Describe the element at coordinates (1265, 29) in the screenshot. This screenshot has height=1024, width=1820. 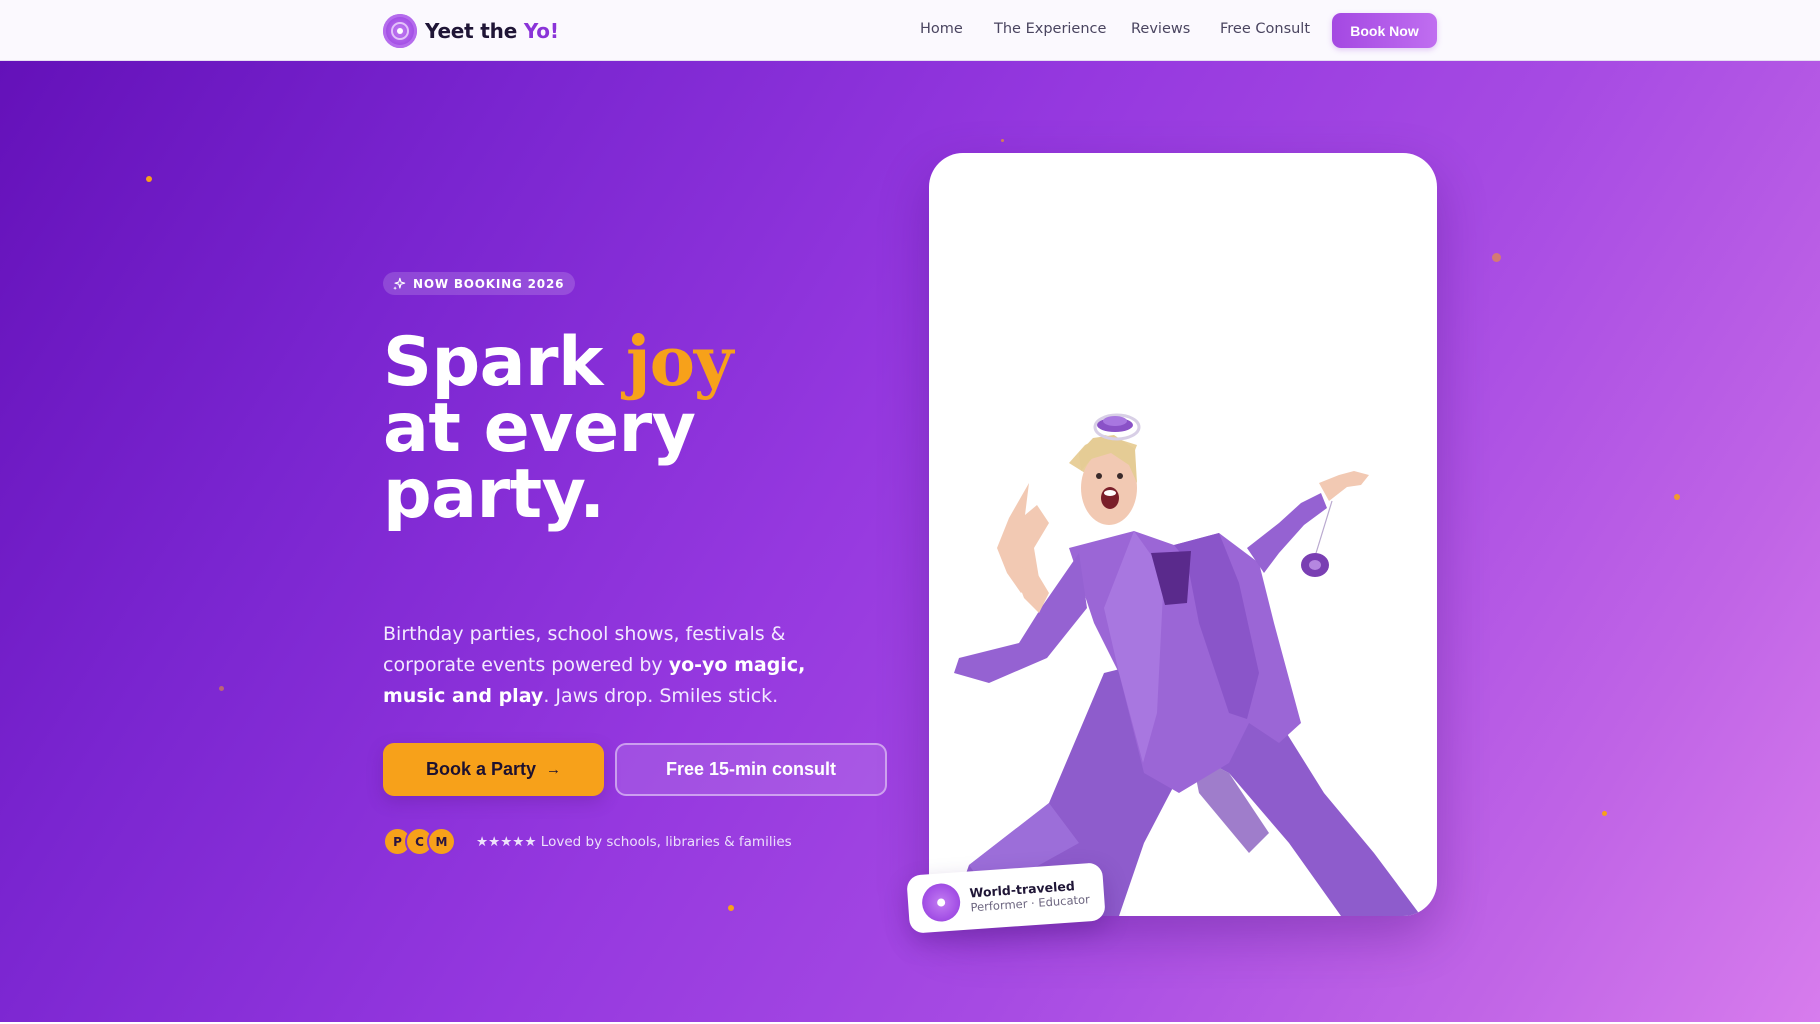
I see `nav-link-free-consult: Free Consult` at that location.